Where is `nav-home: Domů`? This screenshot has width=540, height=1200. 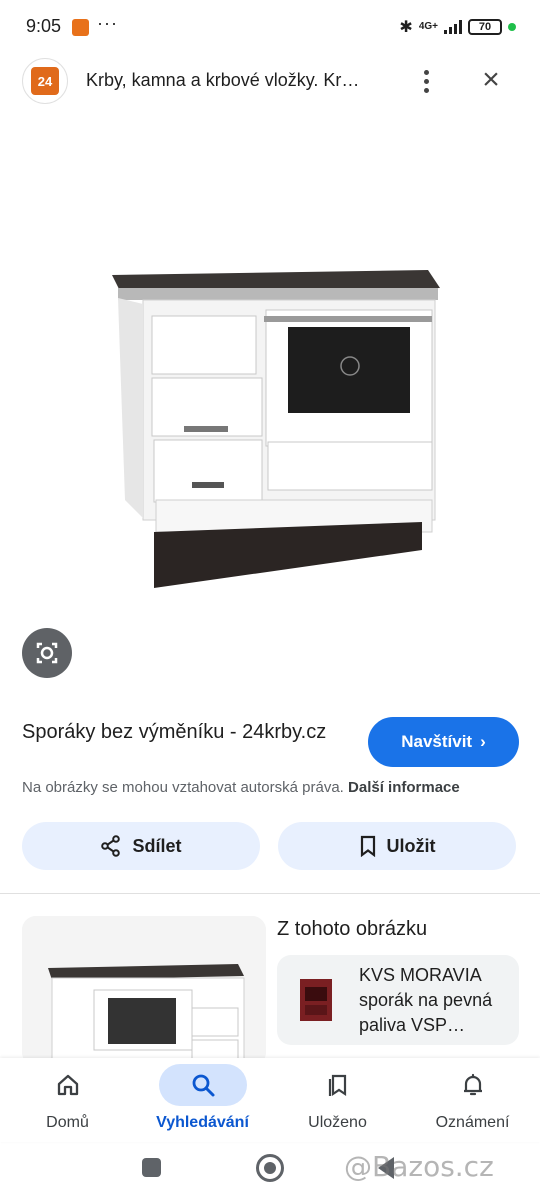 nav-home: Domů is located at coordinates (67, 1100).